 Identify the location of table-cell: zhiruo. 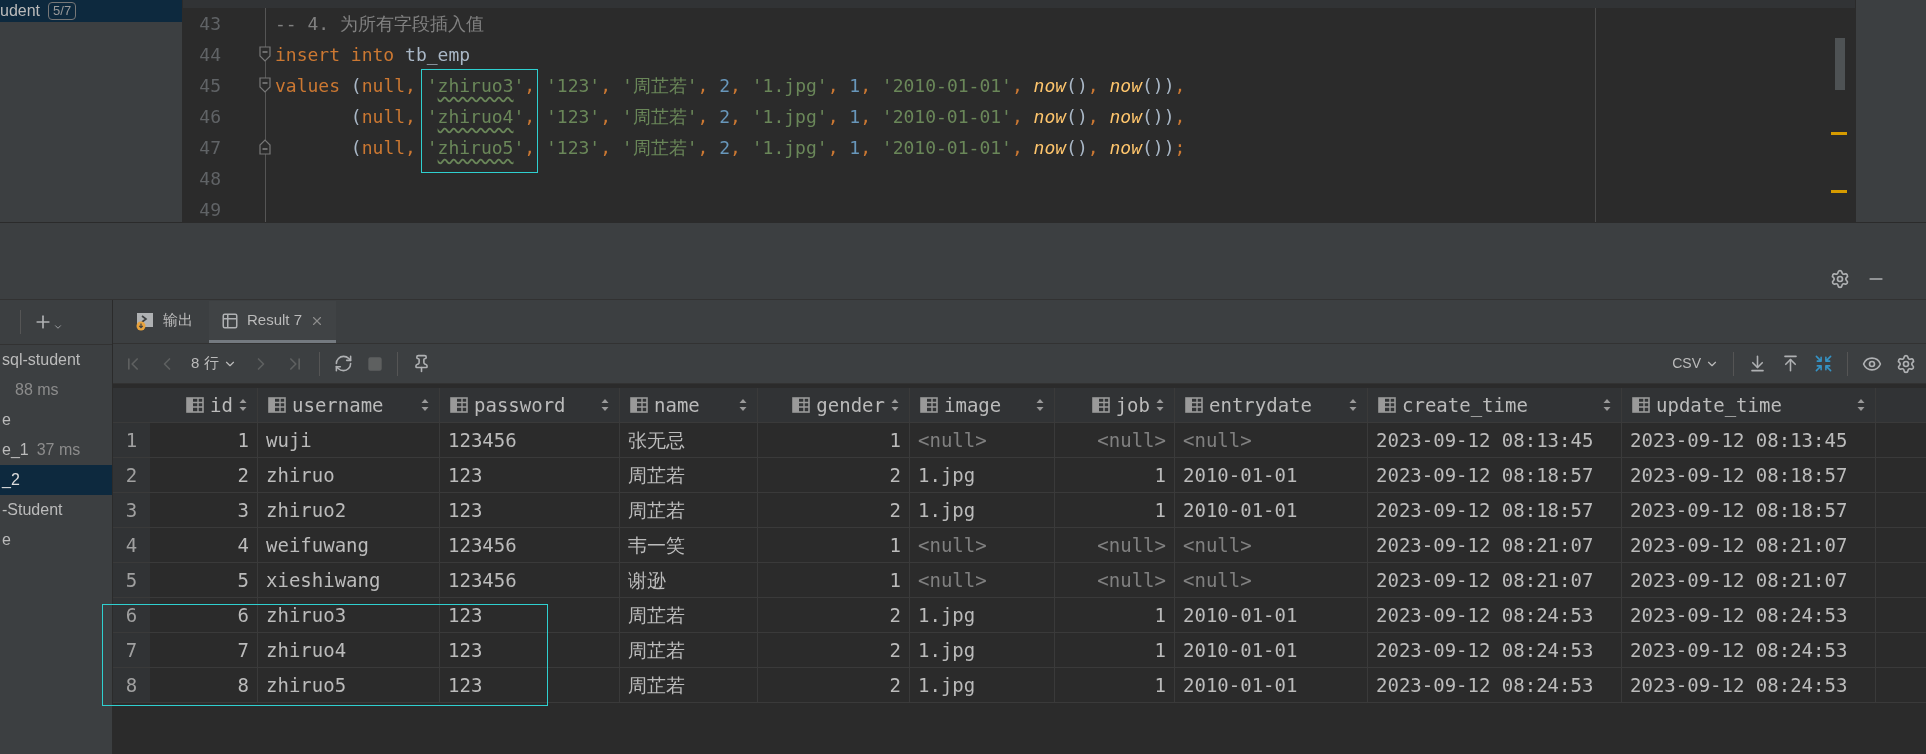
(349, 475).